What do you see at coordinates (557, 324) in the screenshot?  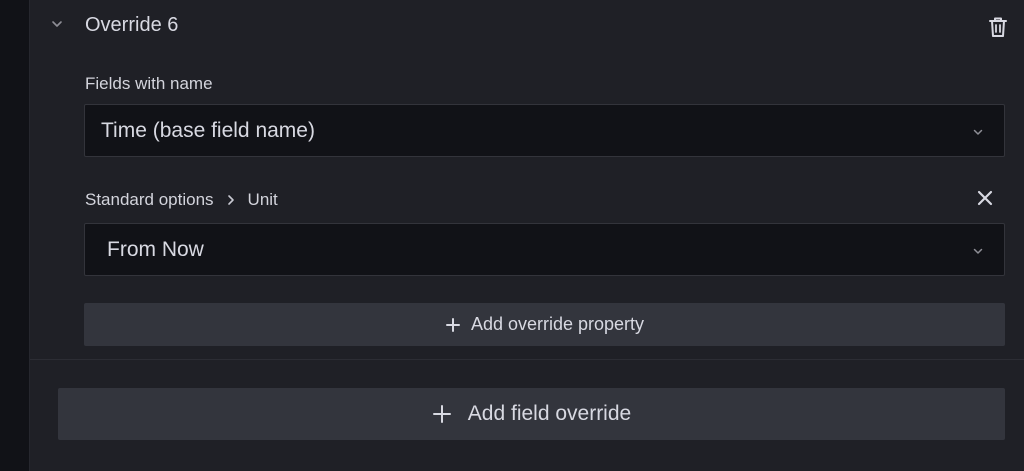 I see `add-override-property-label: Add override property` at bounding box center [557, 324].